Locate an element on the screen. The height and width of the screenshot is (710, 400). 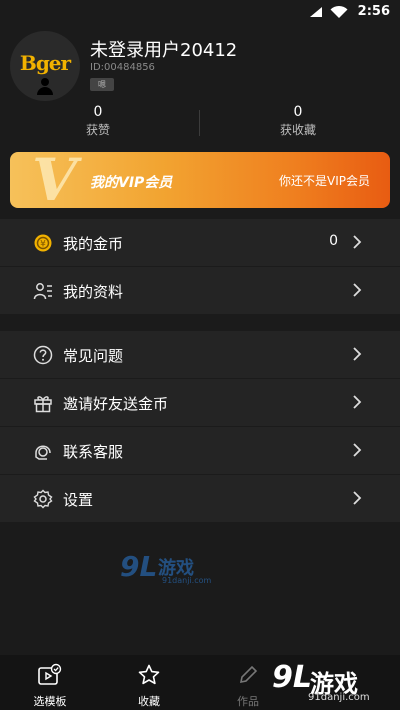
headset-icon is located at coordinates (43, 452).